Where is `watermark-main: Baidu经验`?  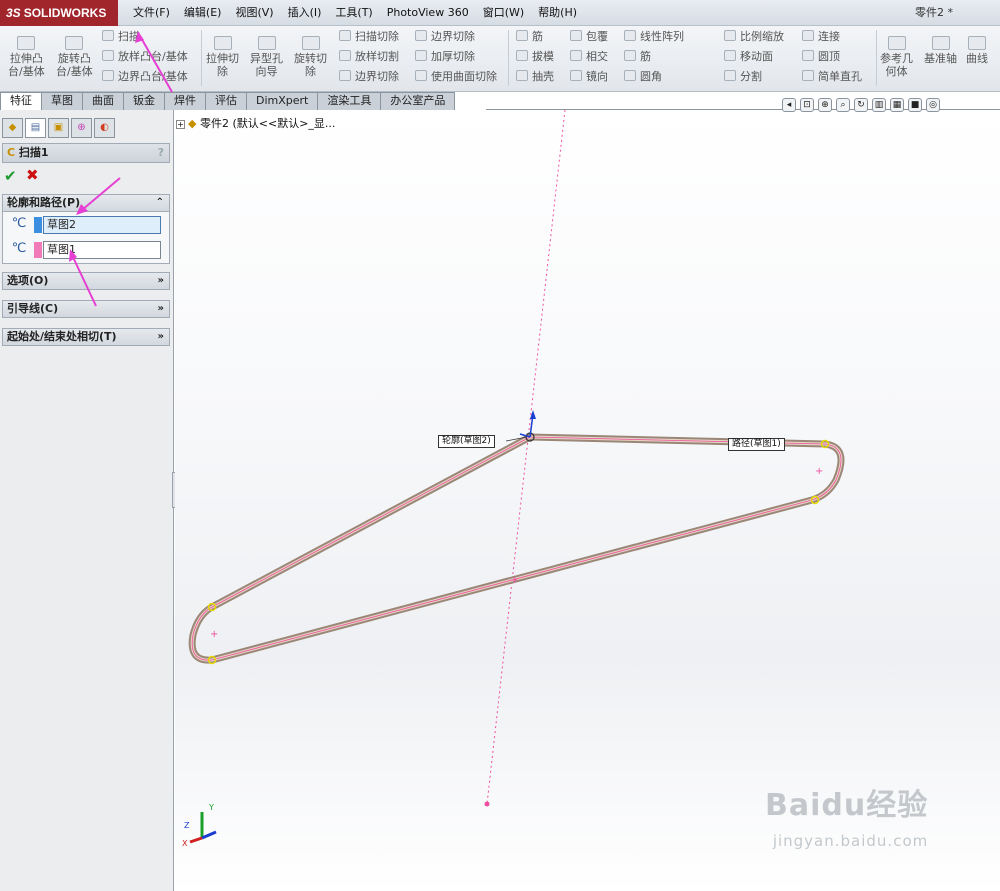 watermark-main: Baidu经验 is located at coordinates (847, 805).